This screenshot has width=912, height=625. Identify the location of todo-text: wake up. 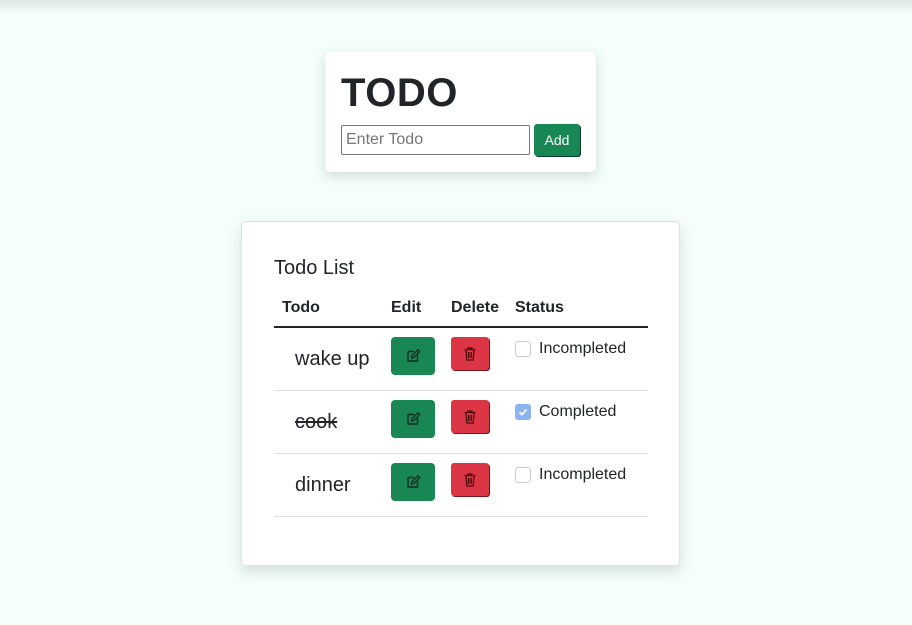
(332, 359).